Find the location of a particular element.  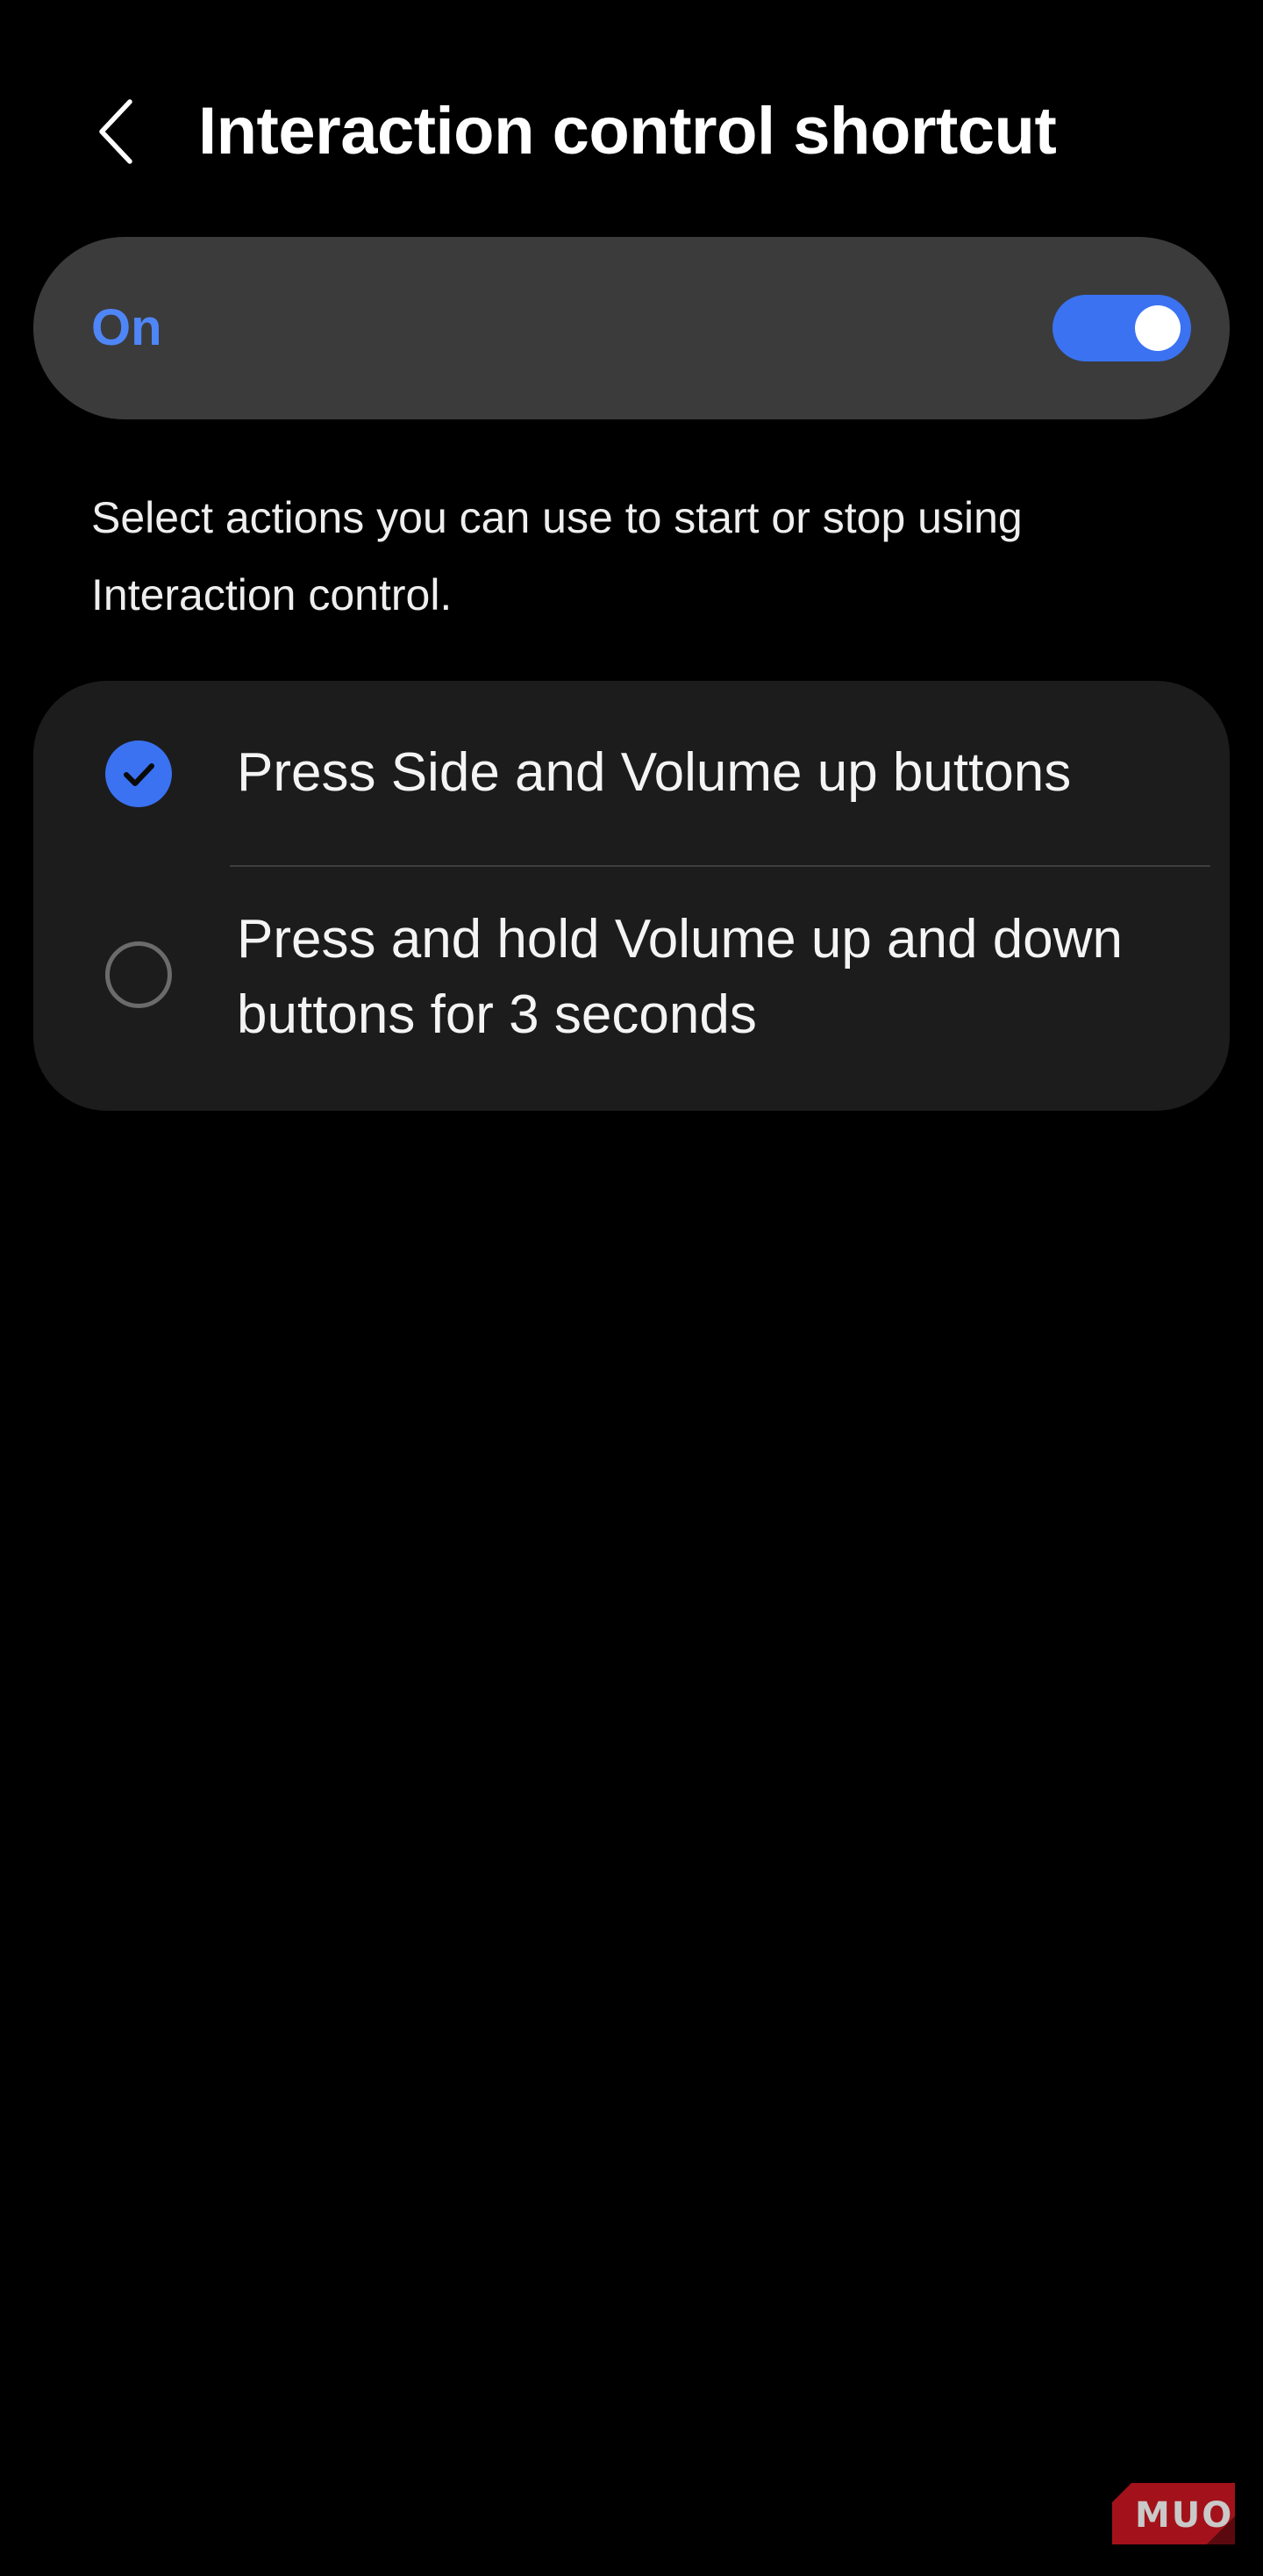

checkmark-icon is located at coordinates (139, 774).